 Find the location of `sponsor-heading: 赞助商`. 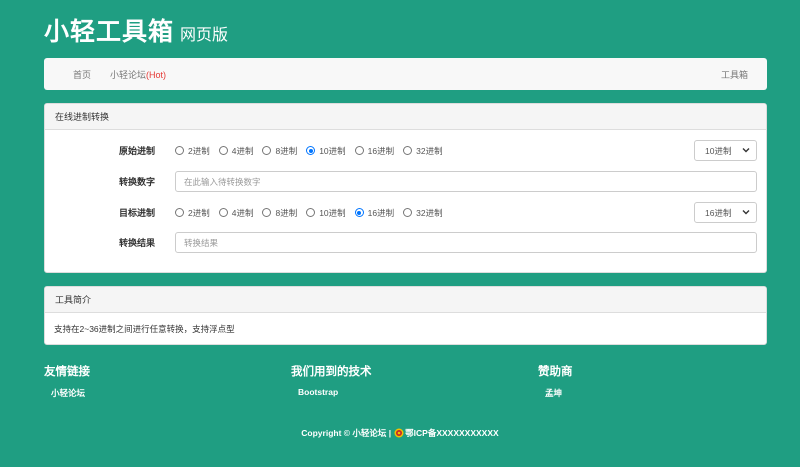

sponsor-heading: 赞助商 is located at coordinates (555, 372).